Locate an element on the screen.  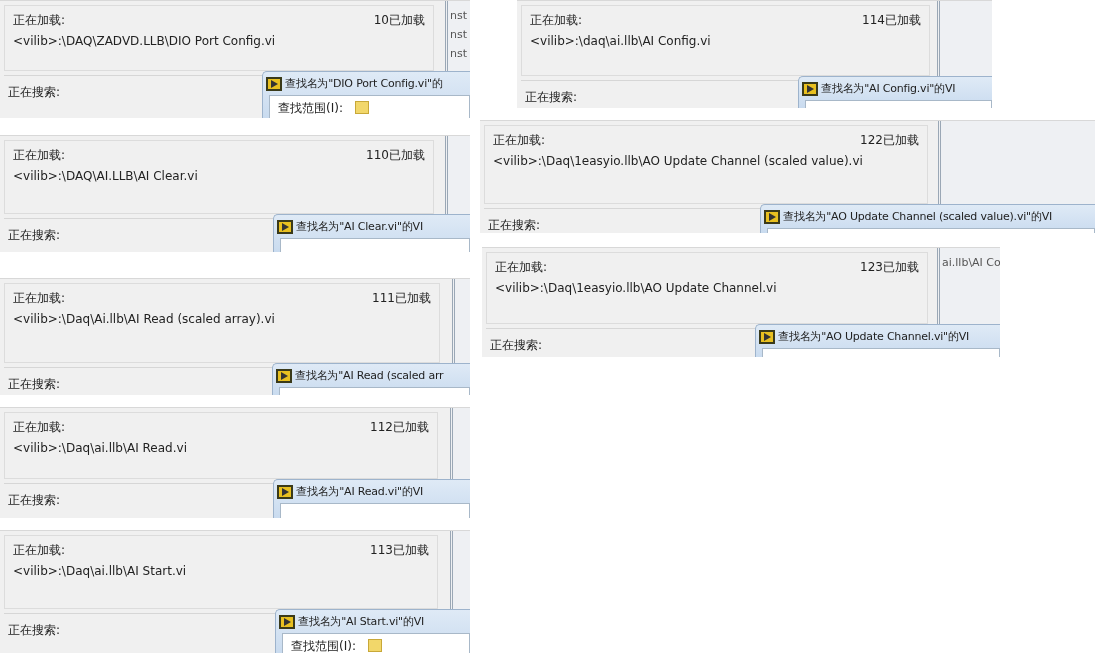
dialog-title: 查找名为"AO Update Channel.vi"的VI is located at coordinates (874, 336).